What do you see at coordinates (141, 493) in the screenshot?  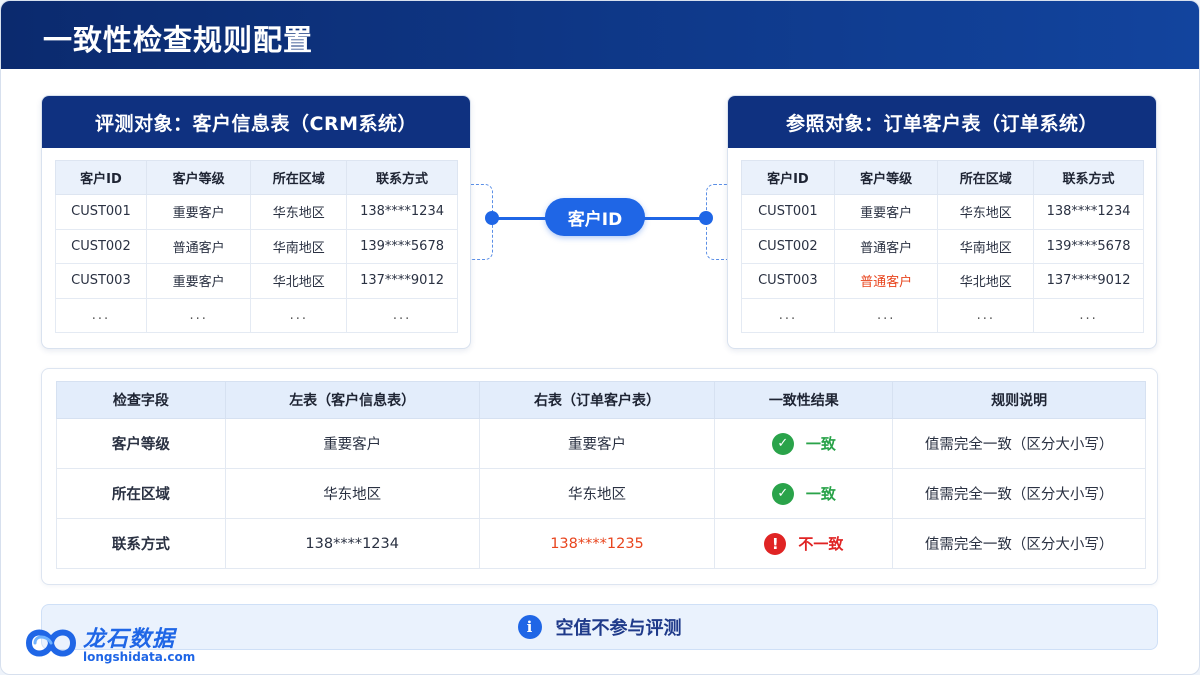 I see `check-field: 所在区域` at bounding box center [141, 493].